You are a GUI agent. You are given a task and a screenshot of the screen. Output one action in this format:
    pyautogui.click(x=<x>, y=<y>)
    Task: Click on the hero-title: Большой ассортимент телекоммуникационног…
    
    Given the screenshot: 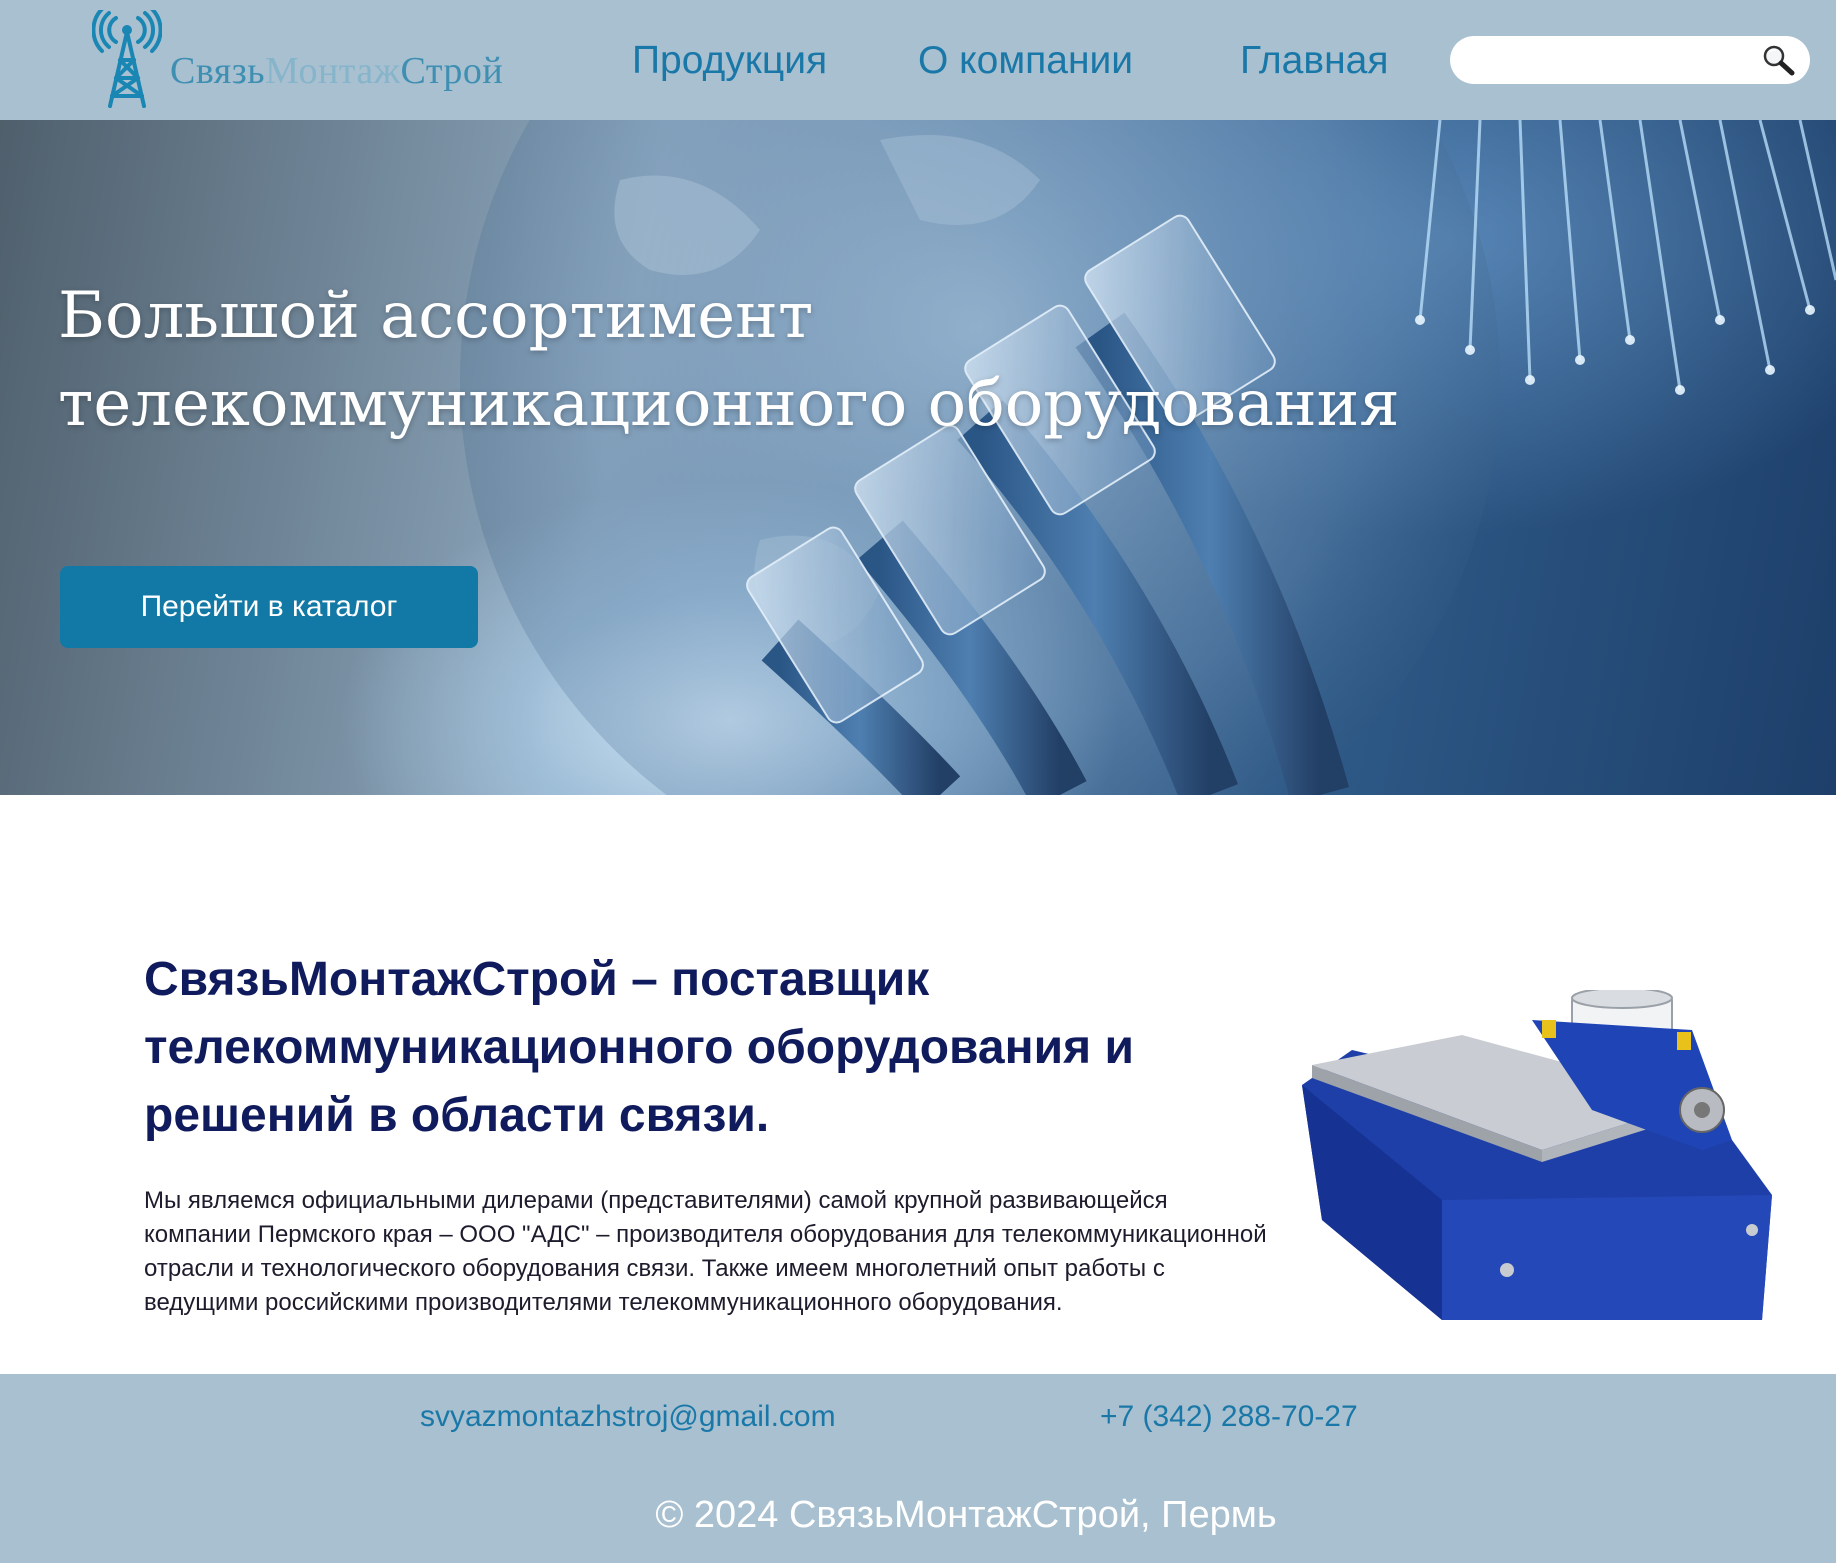 What is the action you would take?
    pyautogui.click(x=729, y=360)
    